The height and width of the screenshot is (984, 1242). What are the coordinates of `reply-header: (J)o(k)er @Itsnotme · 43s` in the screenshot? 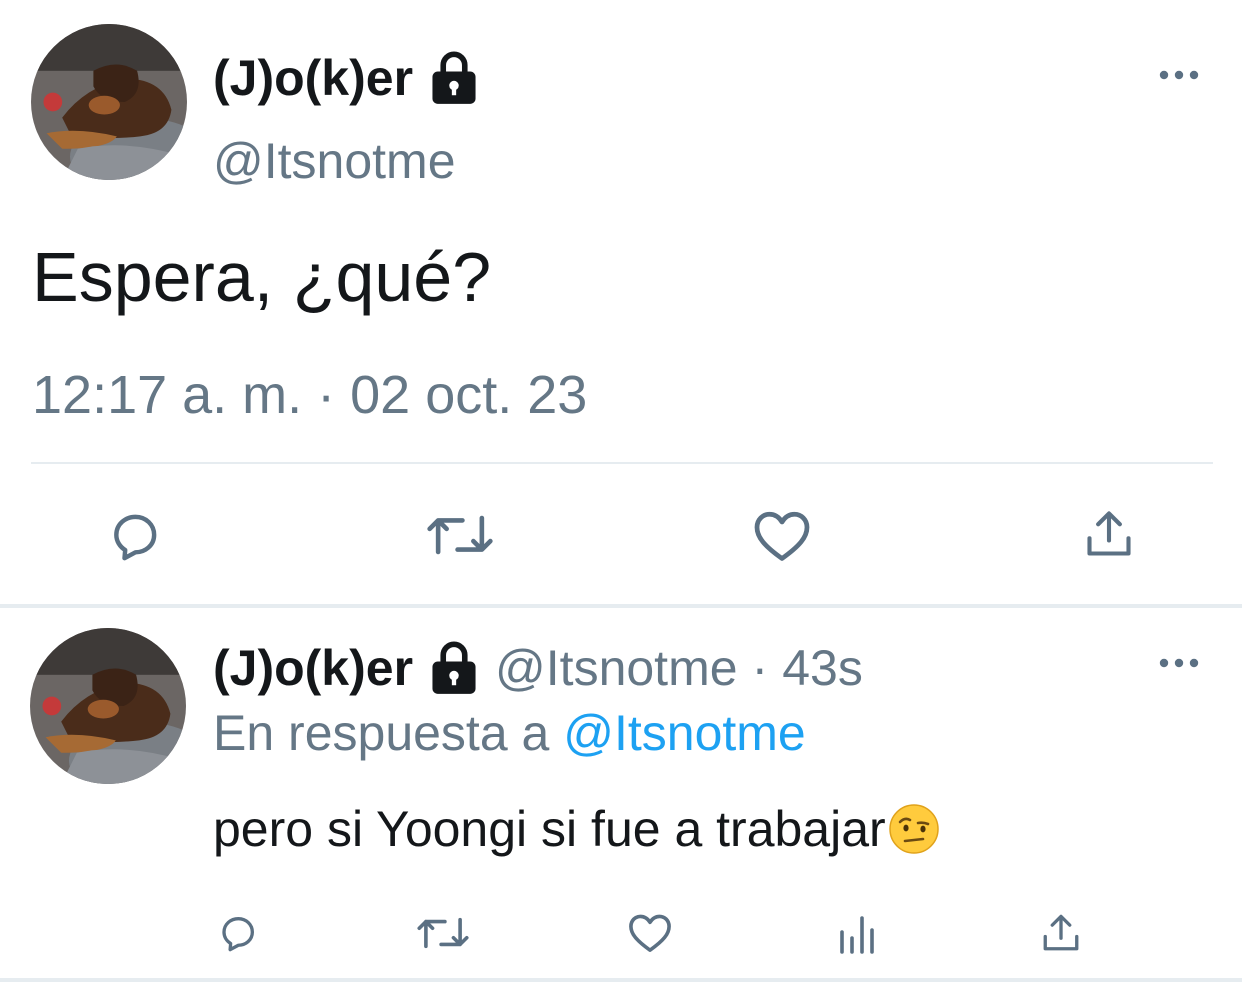 It's located at (538, 668).